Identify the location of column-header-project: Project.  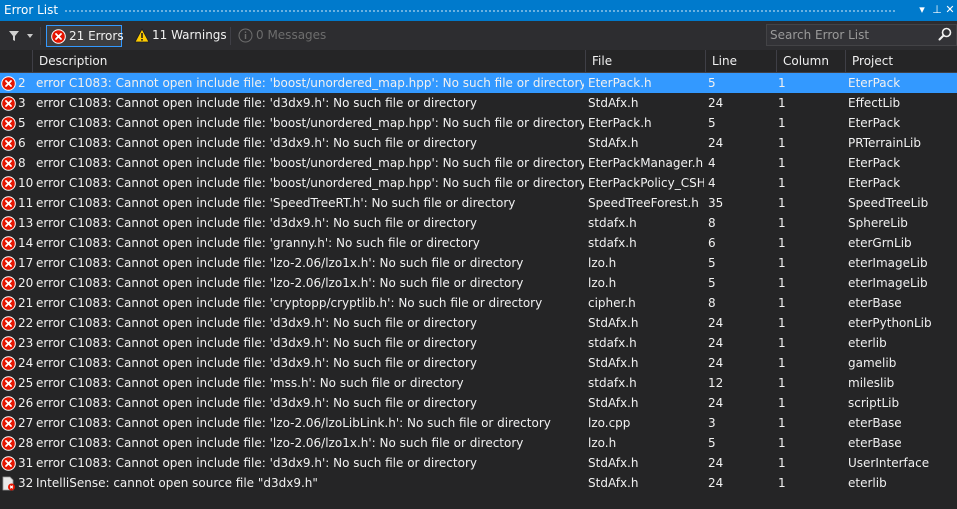
(901, 61).